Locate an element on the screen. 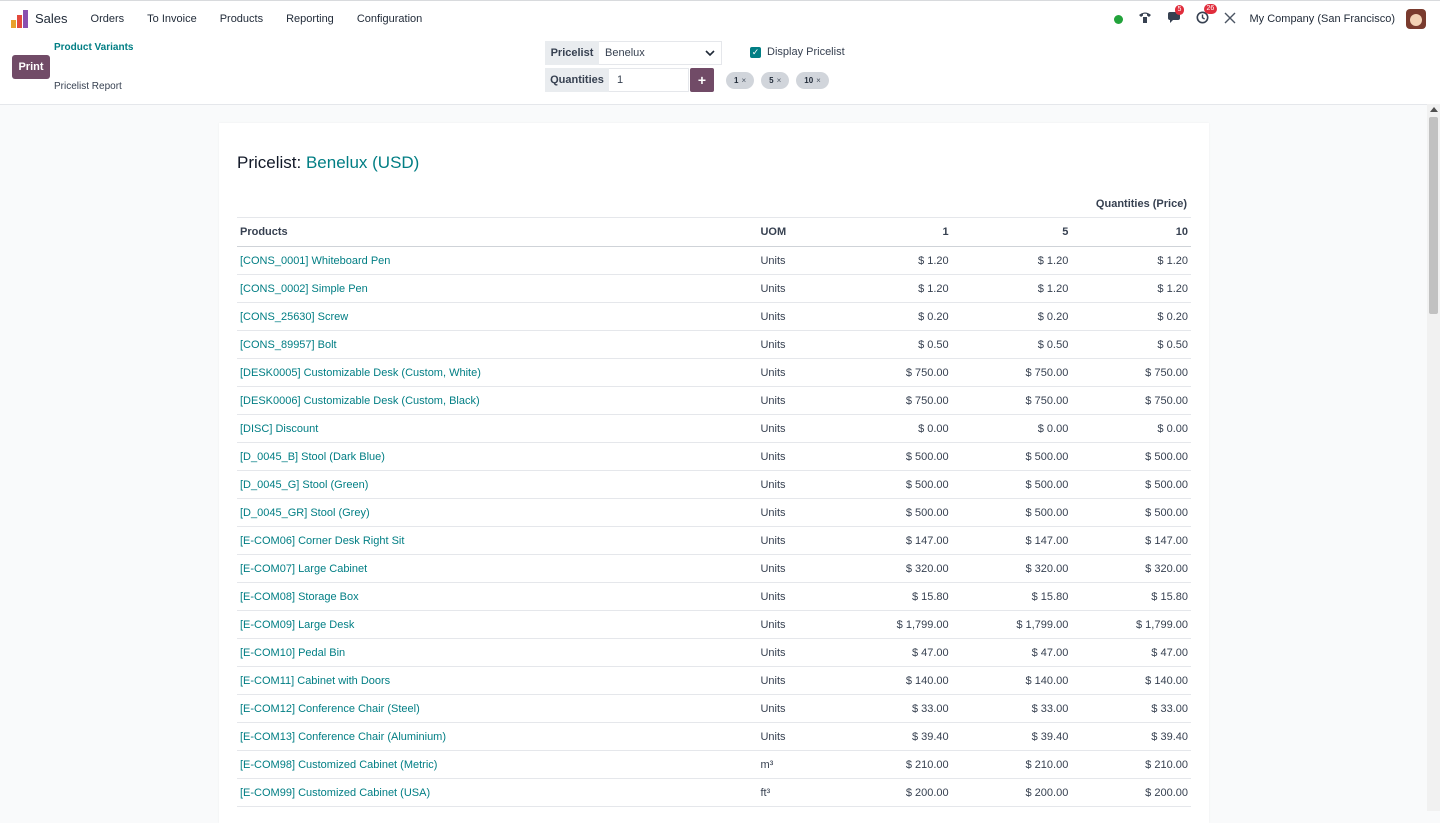 This screenshot has height=823, width=1440. uom-cell: ft³ is located at coordinates (794, 793).